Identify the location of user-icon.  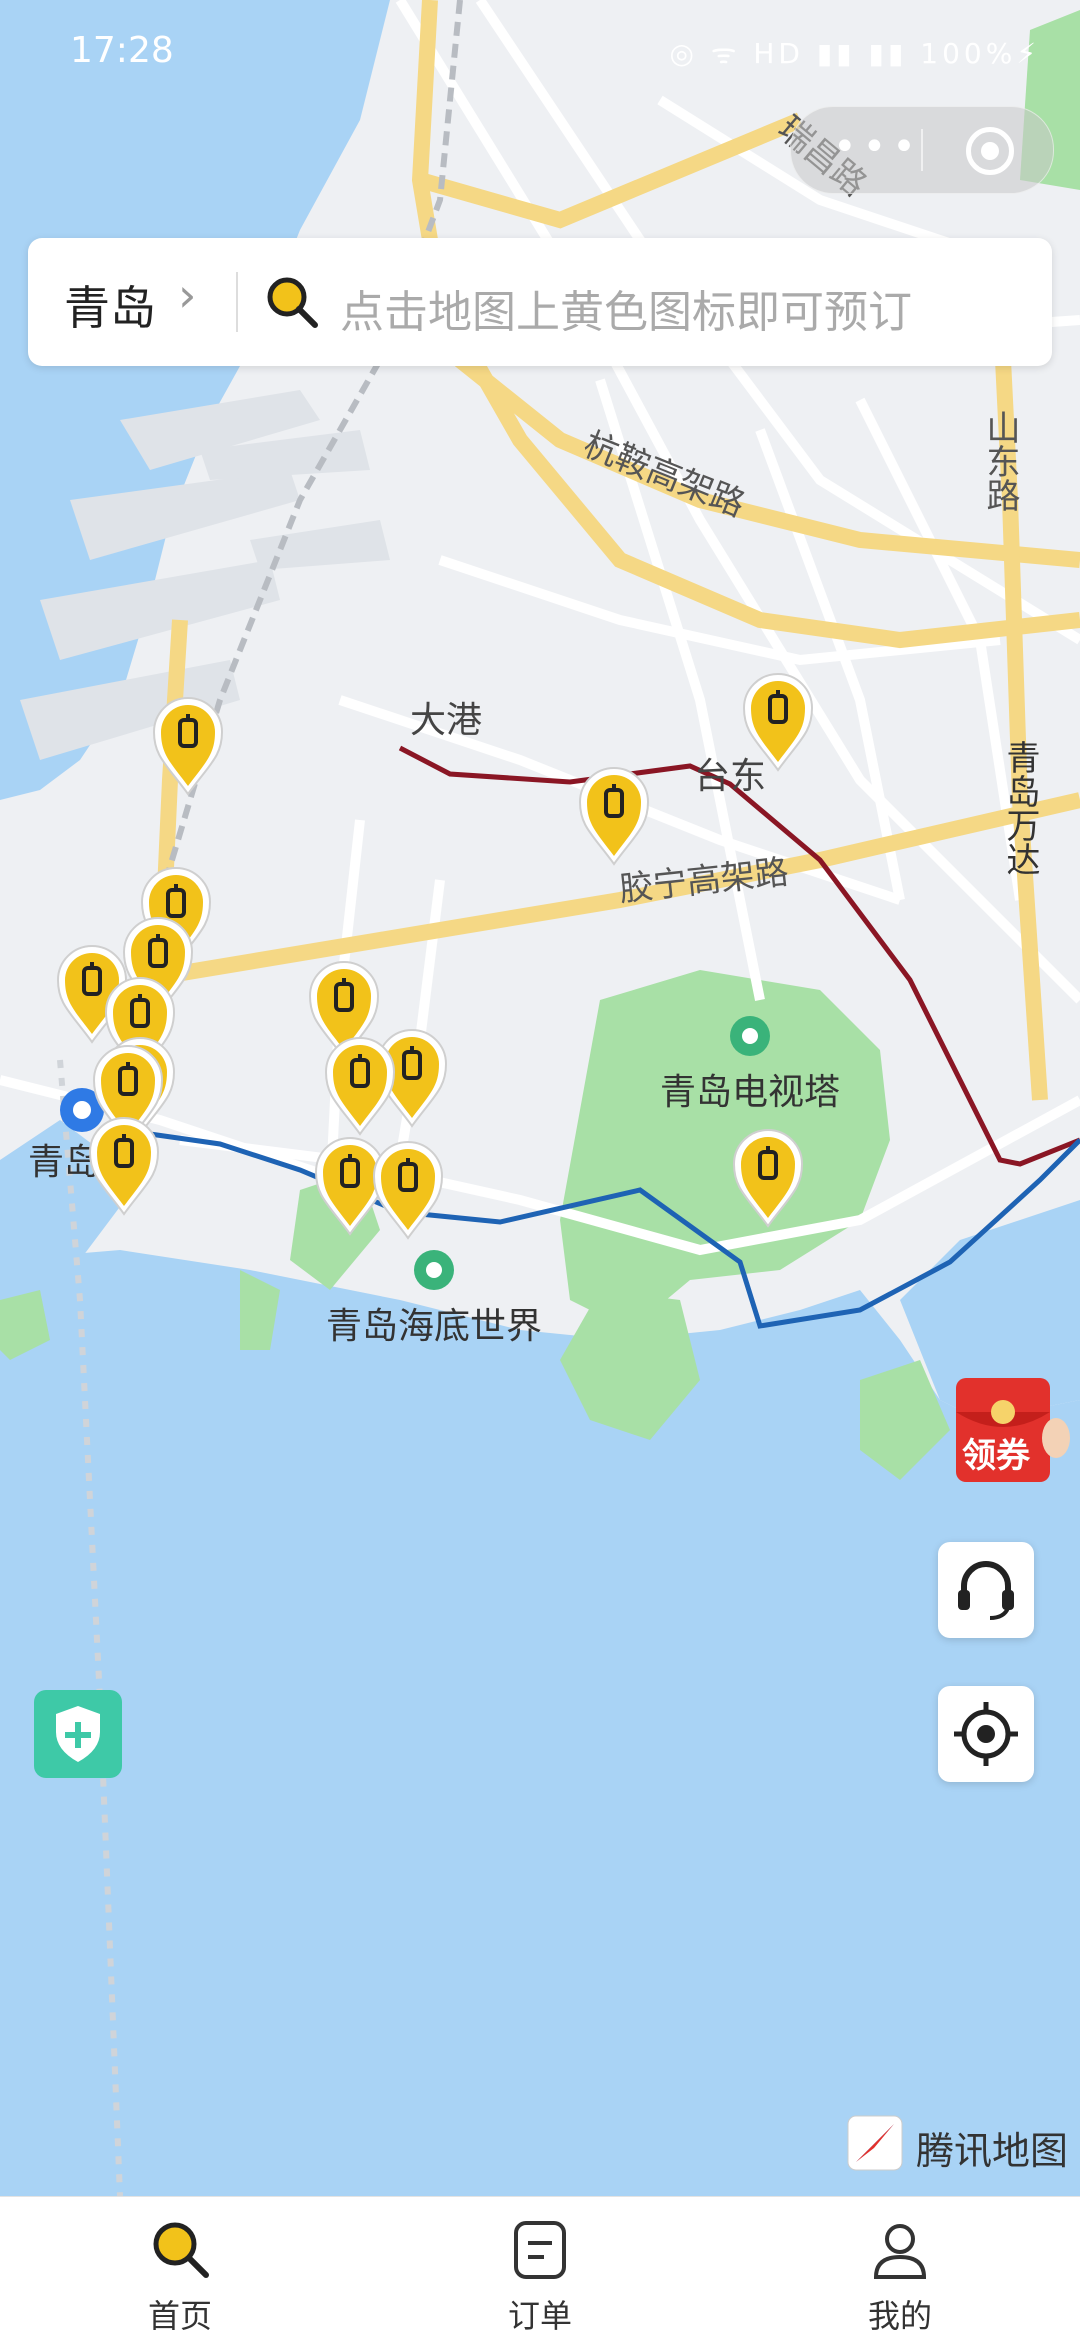
(900, 2251).